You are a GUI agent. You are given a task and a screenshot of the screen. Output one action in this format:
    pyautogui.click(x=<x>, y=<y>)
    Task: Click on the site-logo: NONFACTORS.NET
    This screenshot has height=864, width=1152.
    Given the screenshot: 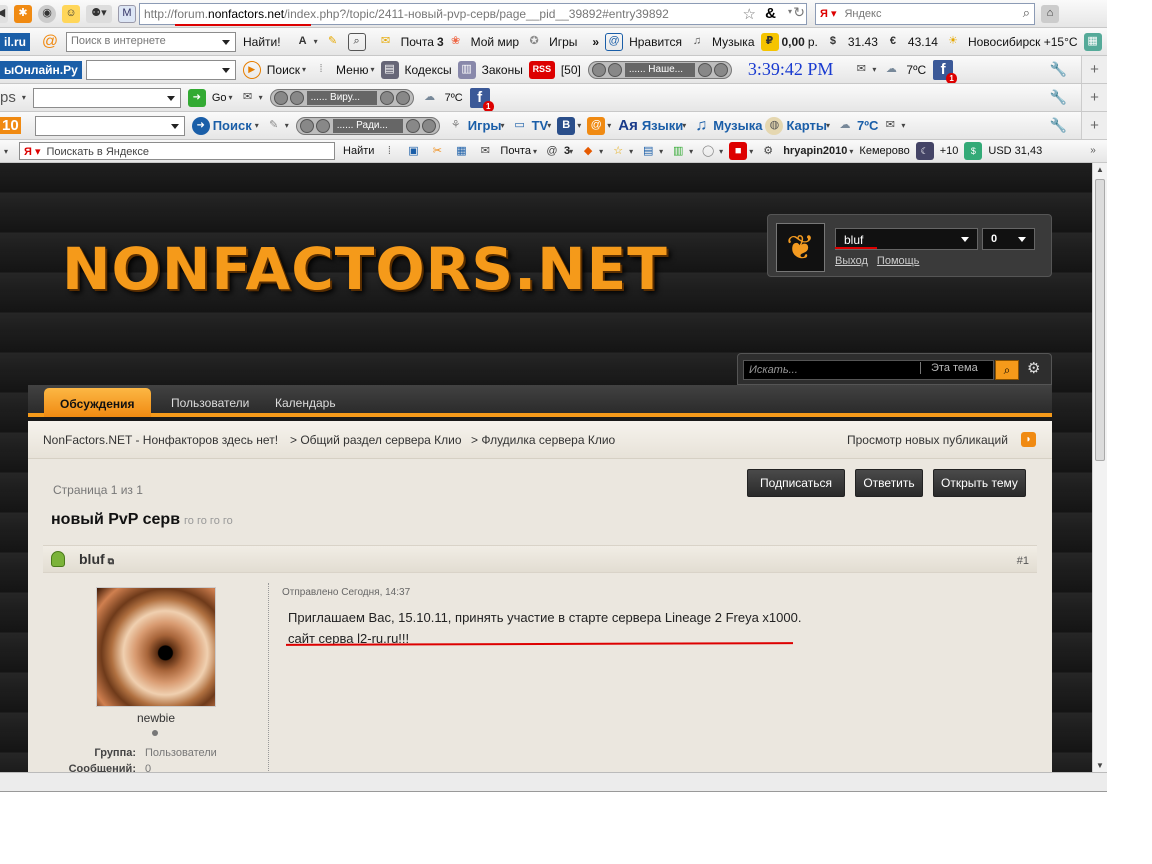 What is the action you would take?
    pyautogui.click(x=365, y=269)
    